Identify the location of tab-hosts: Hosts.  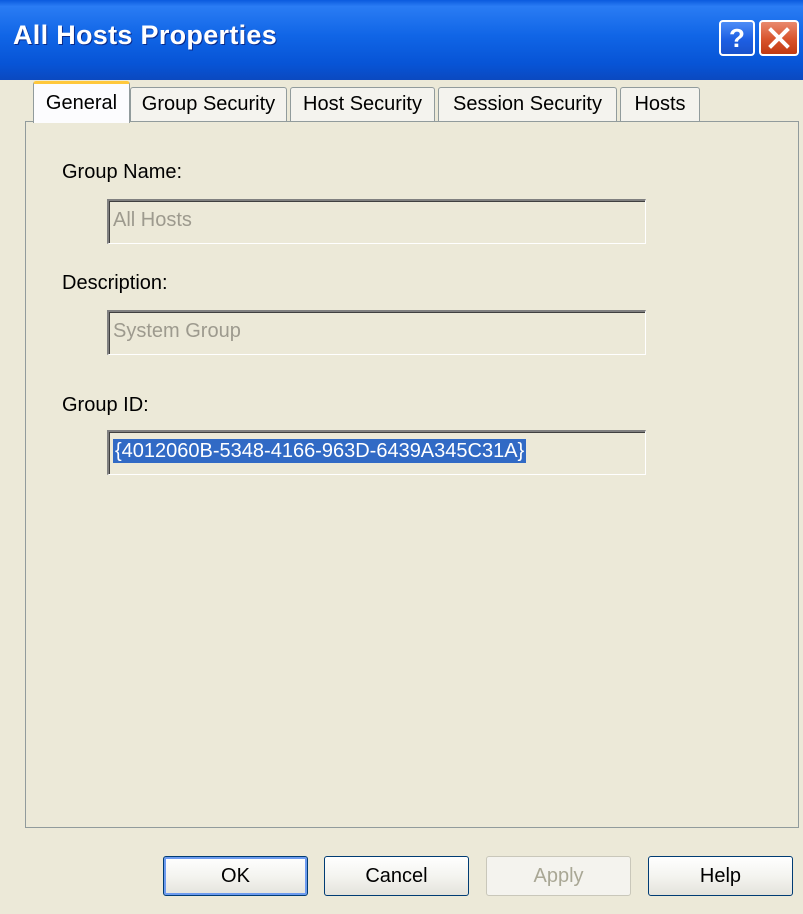
(660, 104).